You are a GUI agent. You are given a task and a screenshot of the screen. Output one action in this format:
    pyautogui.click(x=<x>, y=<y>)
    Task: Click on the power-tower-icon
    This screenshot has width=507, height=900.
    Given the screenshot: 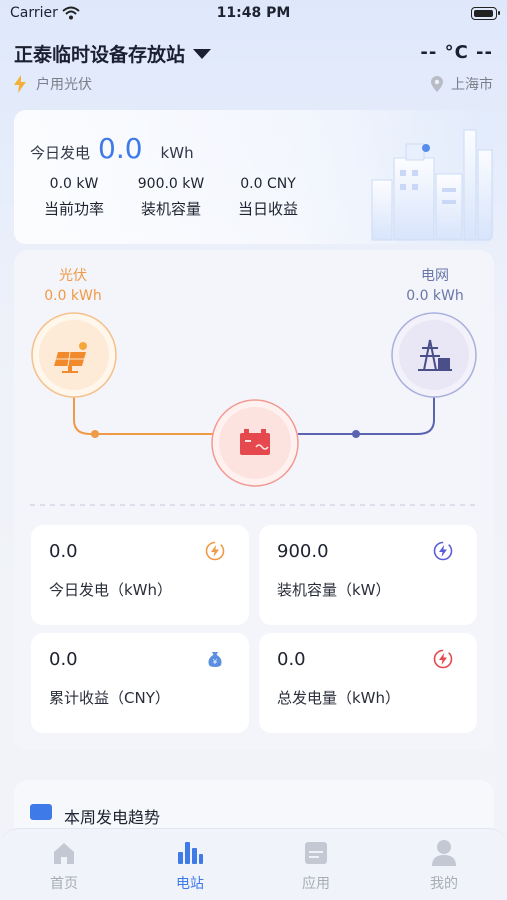 What is the action you would take?
    pyautogui.click(x=434, y=355)
    